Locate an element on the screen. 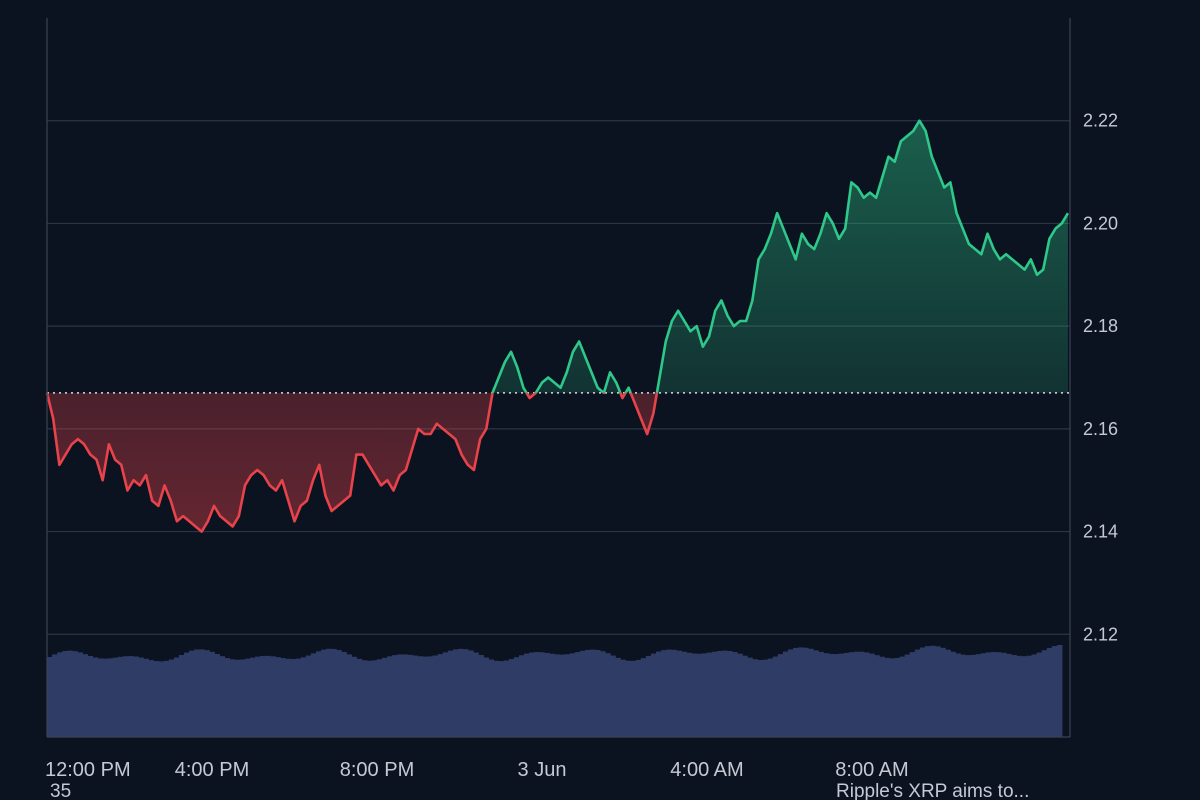 The image size is (1200, 800). y-tick-label: 2.14 is located at coordinates (1100, 532).